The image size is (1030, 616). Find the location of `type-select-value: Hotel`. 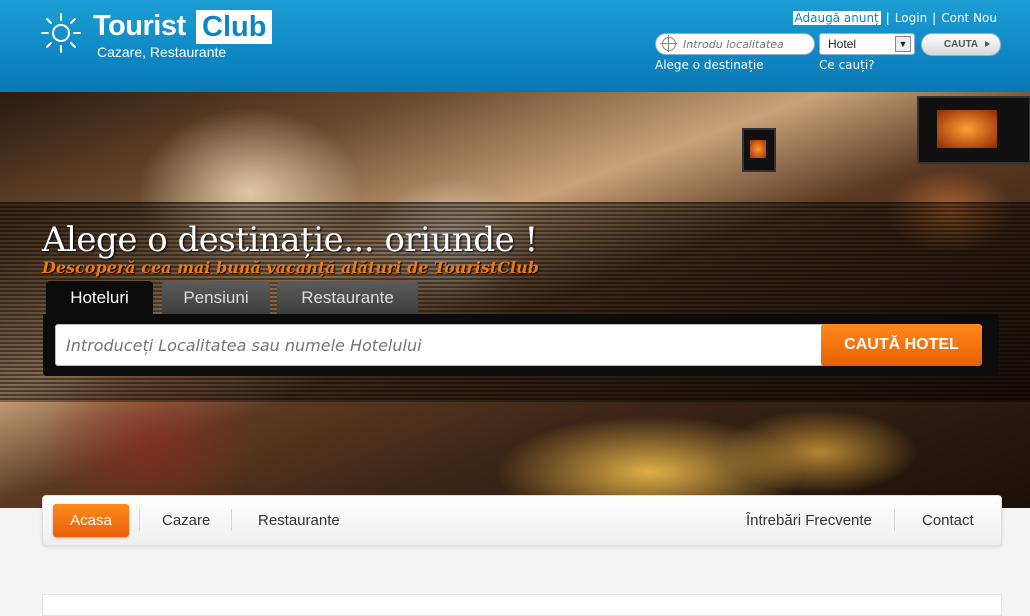

type-select-value: Hotel is located at coordinates (842, 44).